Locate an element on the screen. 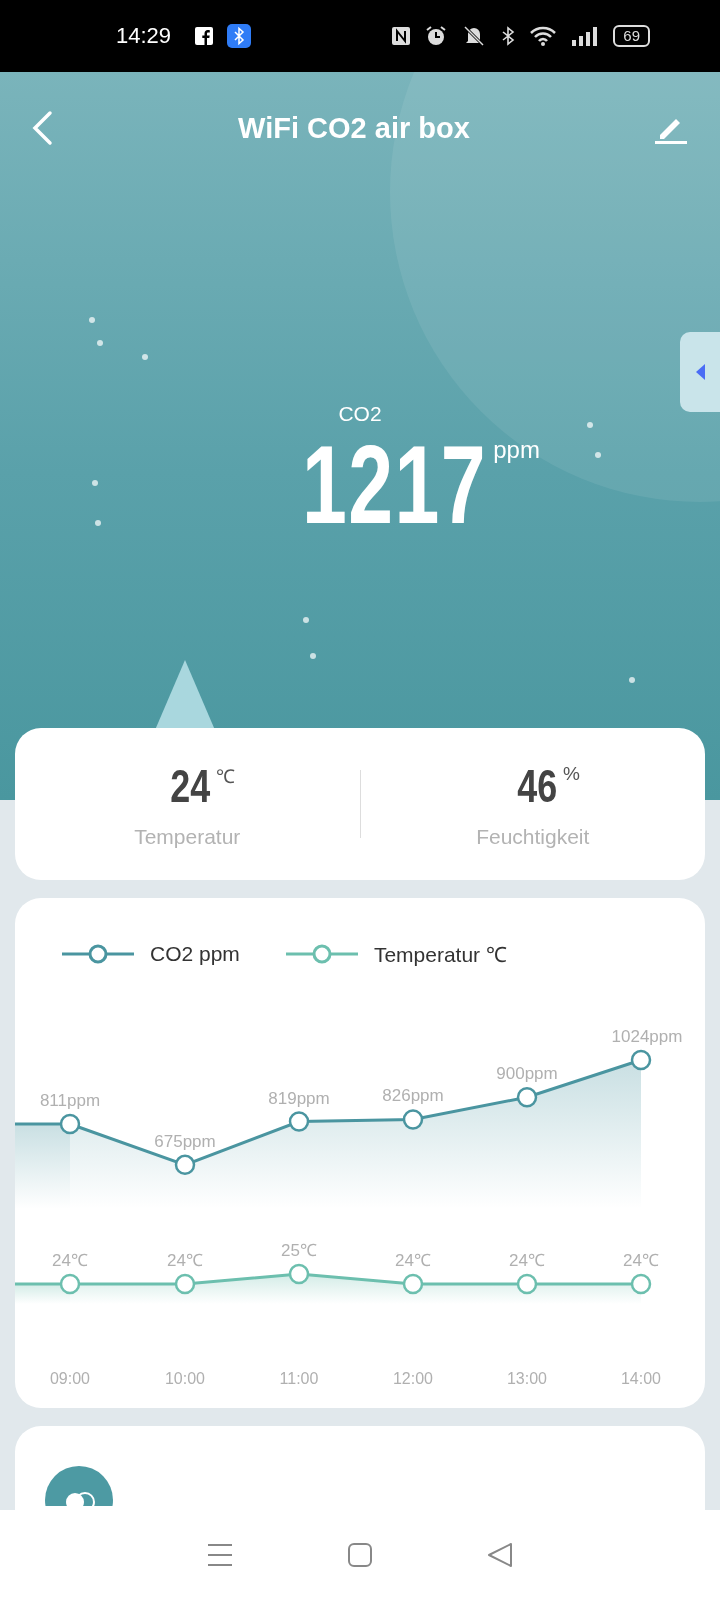 The height and width of the screenshot is (1600, 720). value-label: 819ppm is located at coordinates (299, 1098).